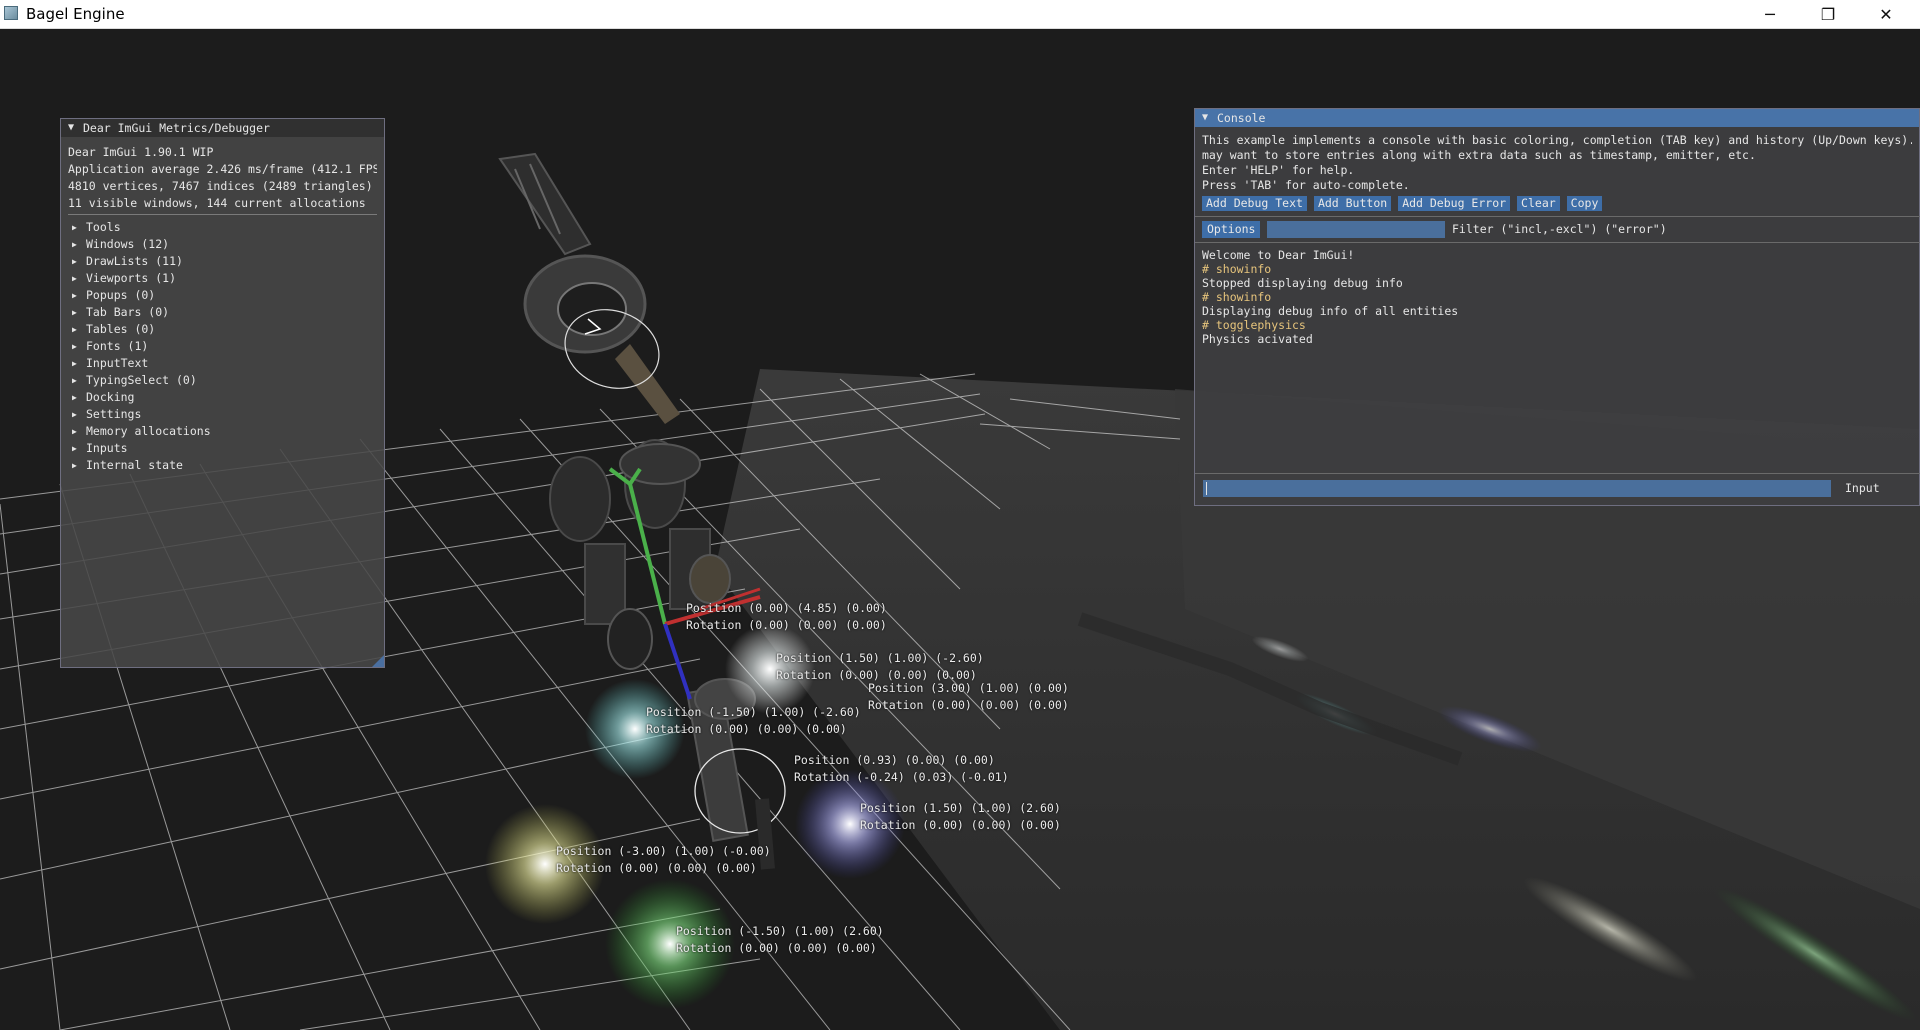  Describe the element at coordinates (222, 214) in the screenshot. I see `separator` at that location.